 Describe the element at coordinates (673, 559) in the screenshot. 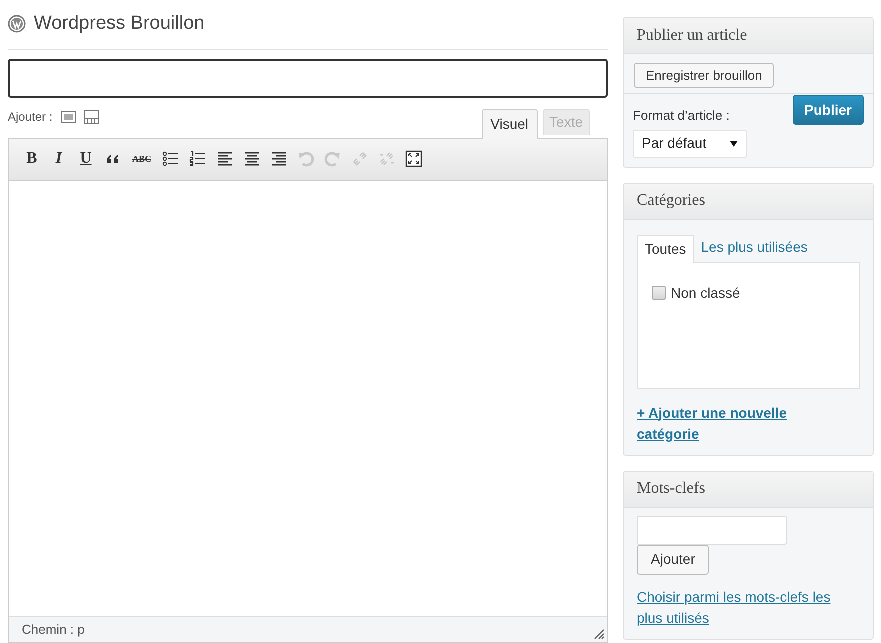

I see `add-tag-button: Ajouter` at that location.